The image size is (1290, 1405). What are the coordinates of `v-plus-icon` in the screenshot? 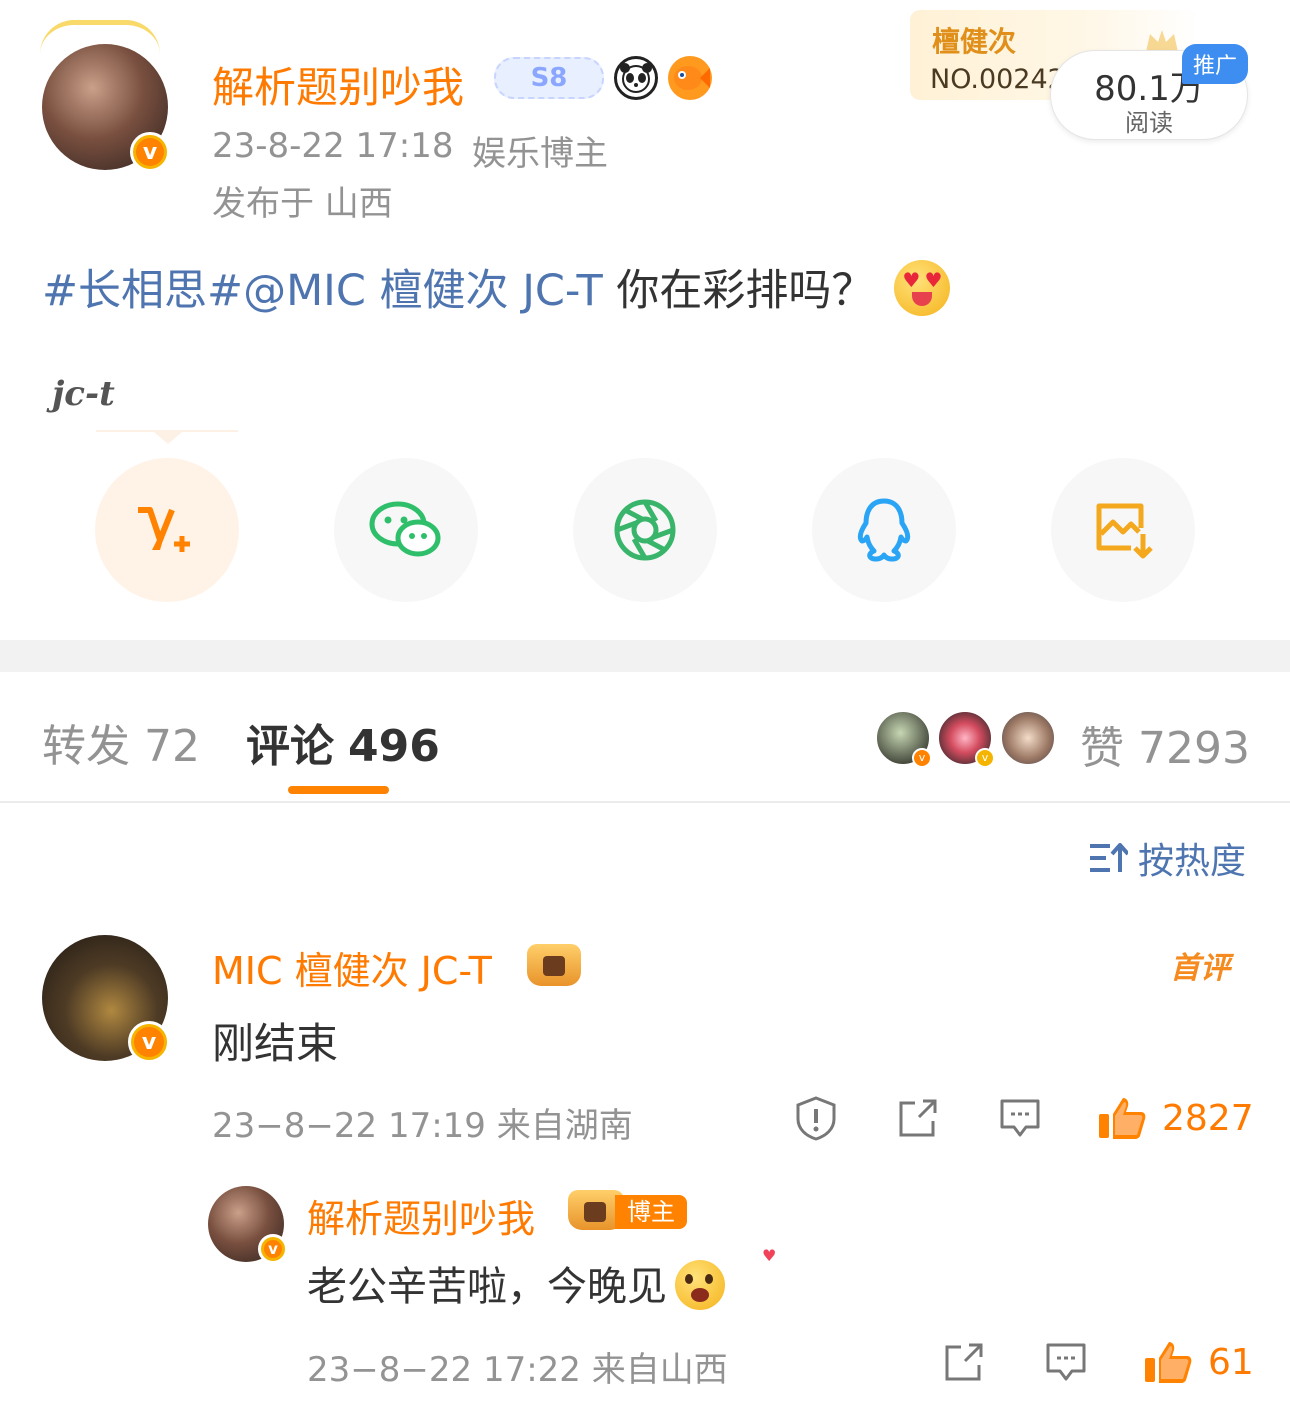 It's located at (164, 529).